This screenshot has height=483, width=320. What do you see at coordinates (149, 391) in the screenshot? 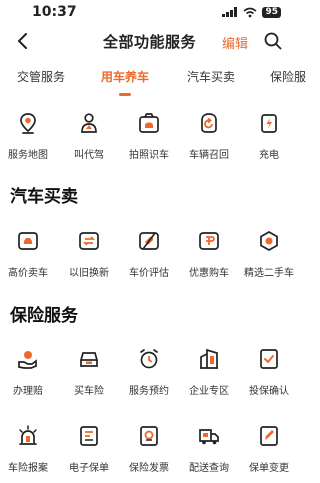
I see `service-booking-label: 服务预约` at bounding box center [149, 391].